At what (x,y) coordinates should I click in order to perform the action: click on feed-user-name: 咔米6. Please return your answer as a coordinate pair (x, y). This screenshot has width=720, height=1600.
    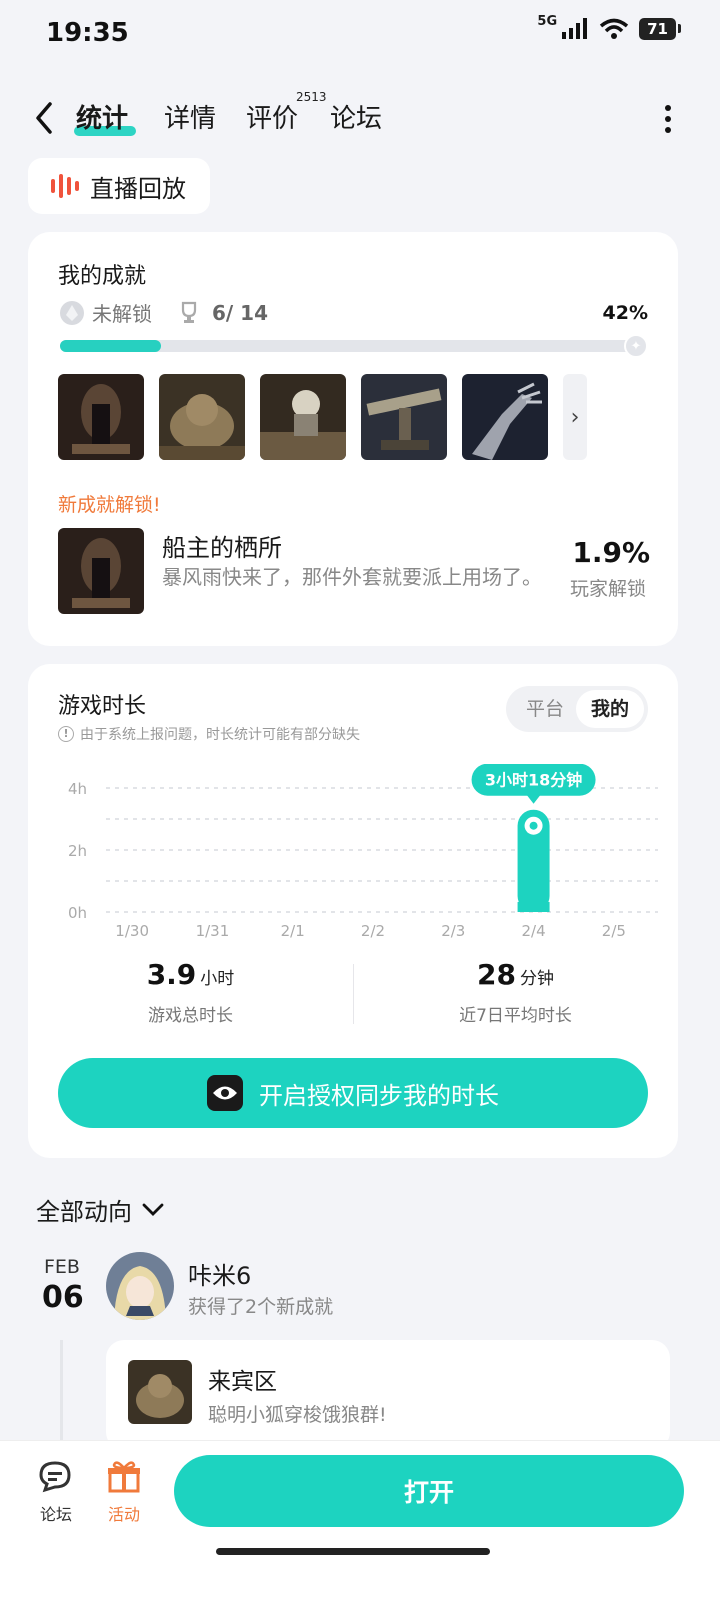
    Looking at the image, I should click on (219, 1273).